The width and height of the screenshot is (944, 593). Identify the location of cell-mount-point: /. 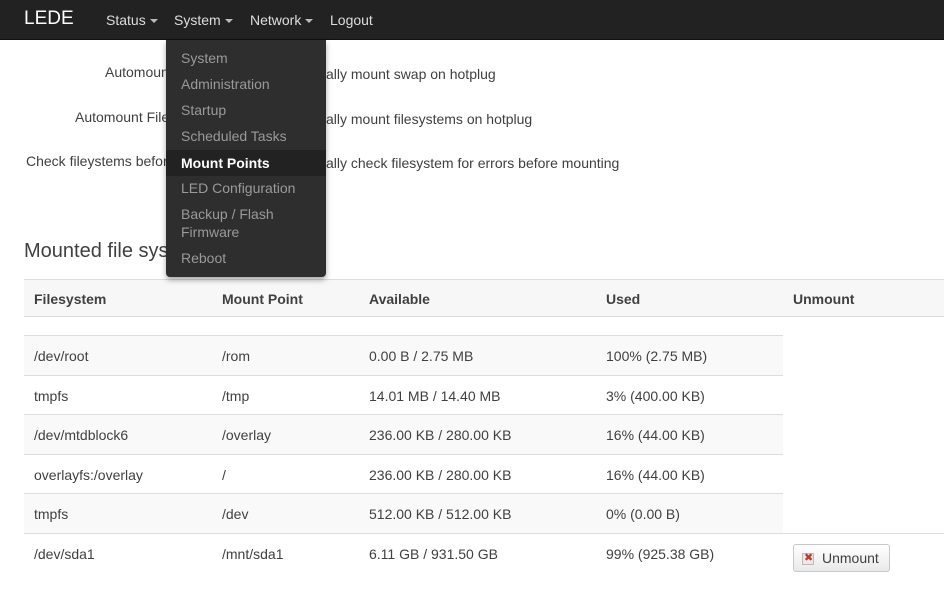
(224, 475).